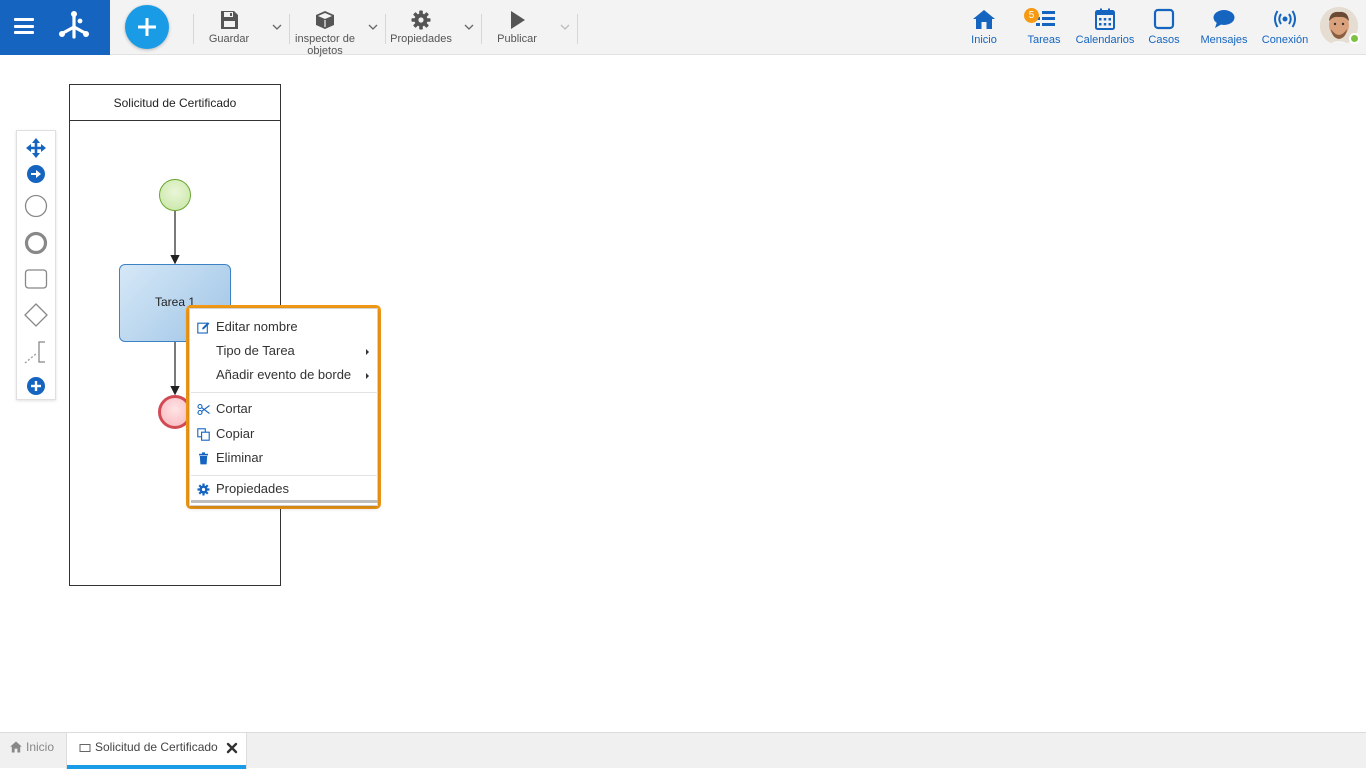 Image resolution: width=1366 pixels, height=769 pixels. Describe the element at coordinates (1354, 38) in the screenshot. I see `online-status-indicator` at that location.